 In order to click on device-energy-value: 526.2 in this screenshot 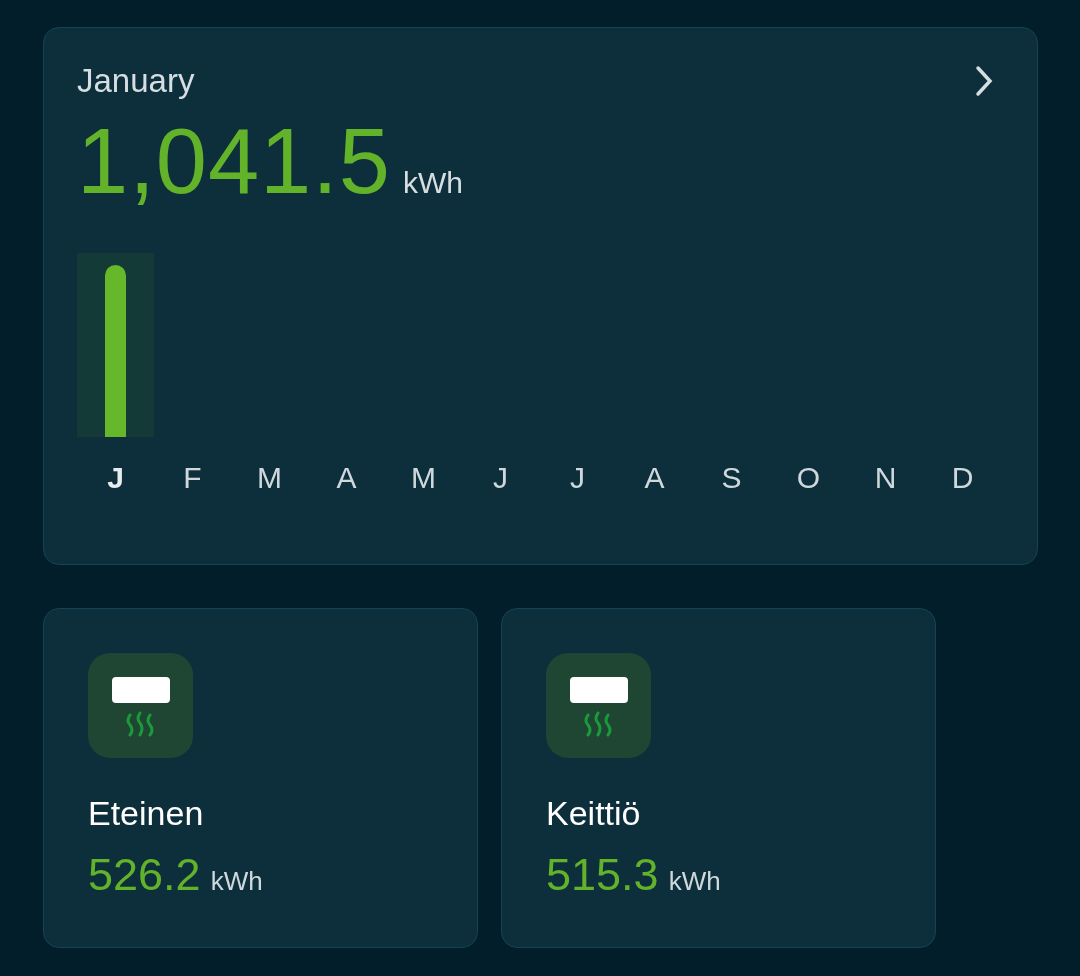, I will do `click(144, 874)`.